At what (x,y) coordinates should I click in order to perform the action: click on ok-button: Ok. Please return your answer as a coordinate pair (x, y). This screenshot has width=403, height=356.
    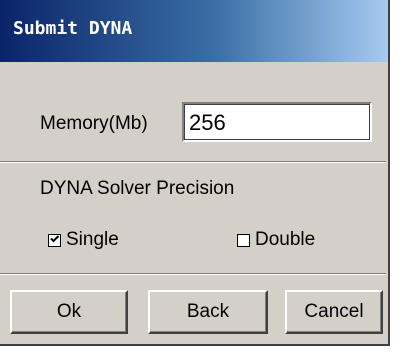
    Looking at the image, I should click on (69, 312).